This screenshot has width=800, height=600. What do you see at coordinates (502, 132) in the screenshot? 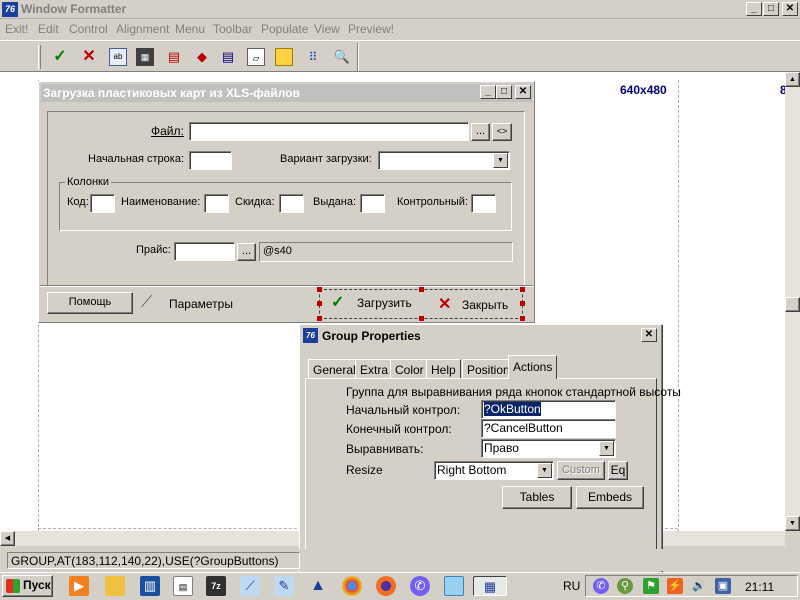
I see `file-toggle-button: <>` at bounding box center [502, 132].